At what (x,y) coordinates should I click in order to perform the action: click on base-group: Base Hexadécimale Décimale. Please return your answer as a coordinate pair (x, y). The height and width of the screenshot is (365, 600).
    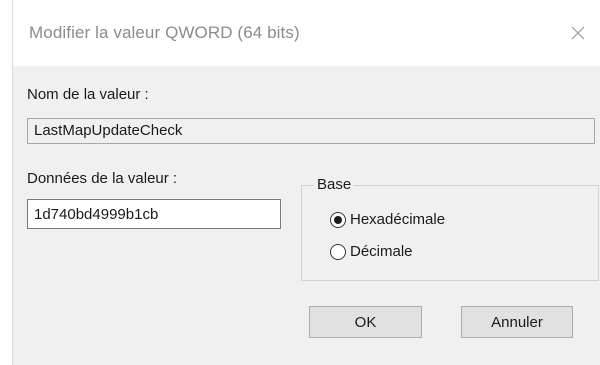
    Looking at the image, I should click on (450, 228).